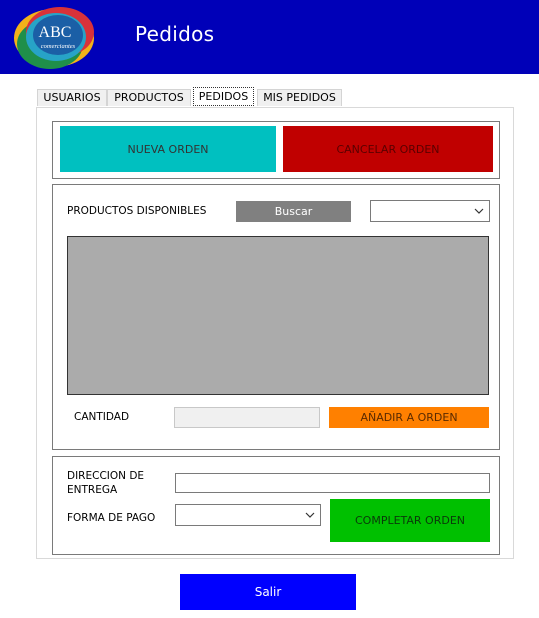 This screenshot has height=618, width=539. What do you see at coordinates (92, 490) in the screenshot?
I see `address-label-line2: ENTREGA` at bounding box center [92, 490].